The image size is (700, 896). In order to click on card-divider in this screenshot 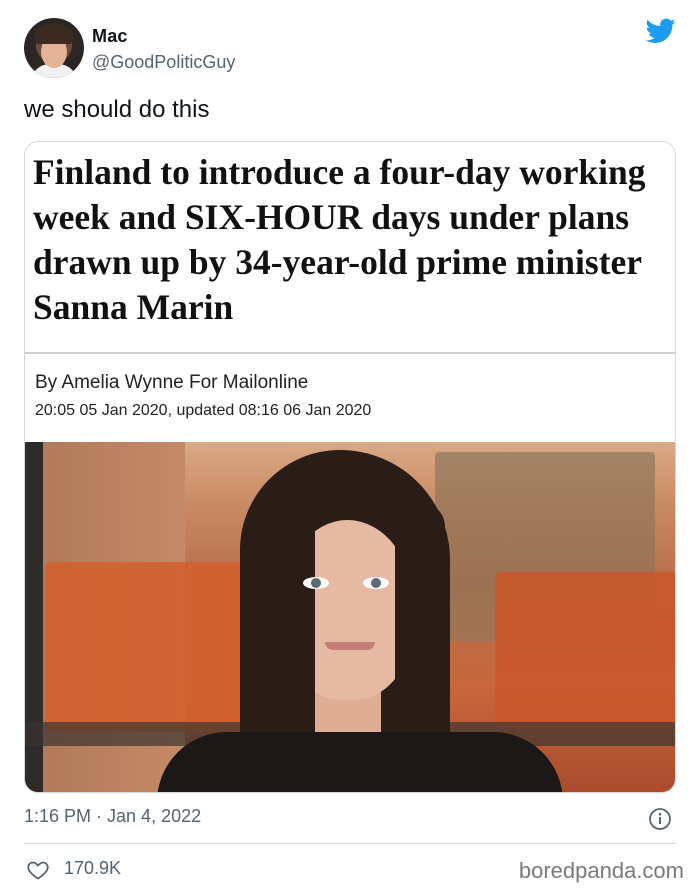, I will do `click(350, 353)`.